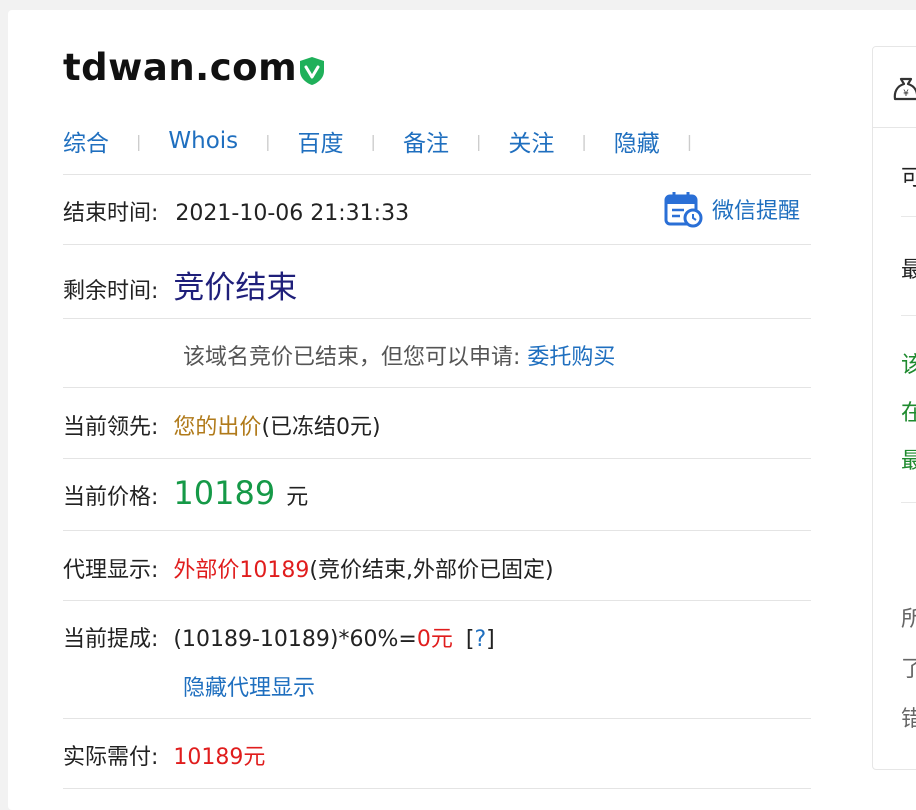 This screenshot has width=916, height=810. Describe the element at coordinates (292, 213) in the screenshot. I see `end-time-value: 2021-10-06 21:31:33` at that location.